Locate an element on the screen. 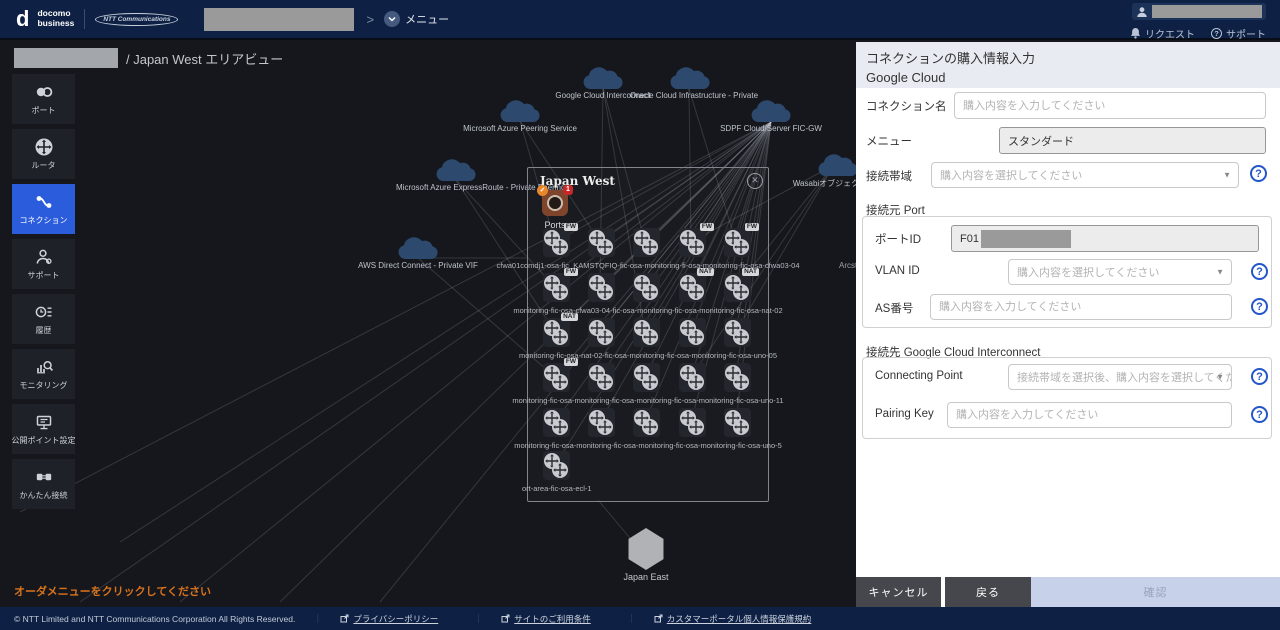 The width and height of the screenshot is (1280, 630). connecting-point-label: Connecting Point is located at coordinates (919, 376).